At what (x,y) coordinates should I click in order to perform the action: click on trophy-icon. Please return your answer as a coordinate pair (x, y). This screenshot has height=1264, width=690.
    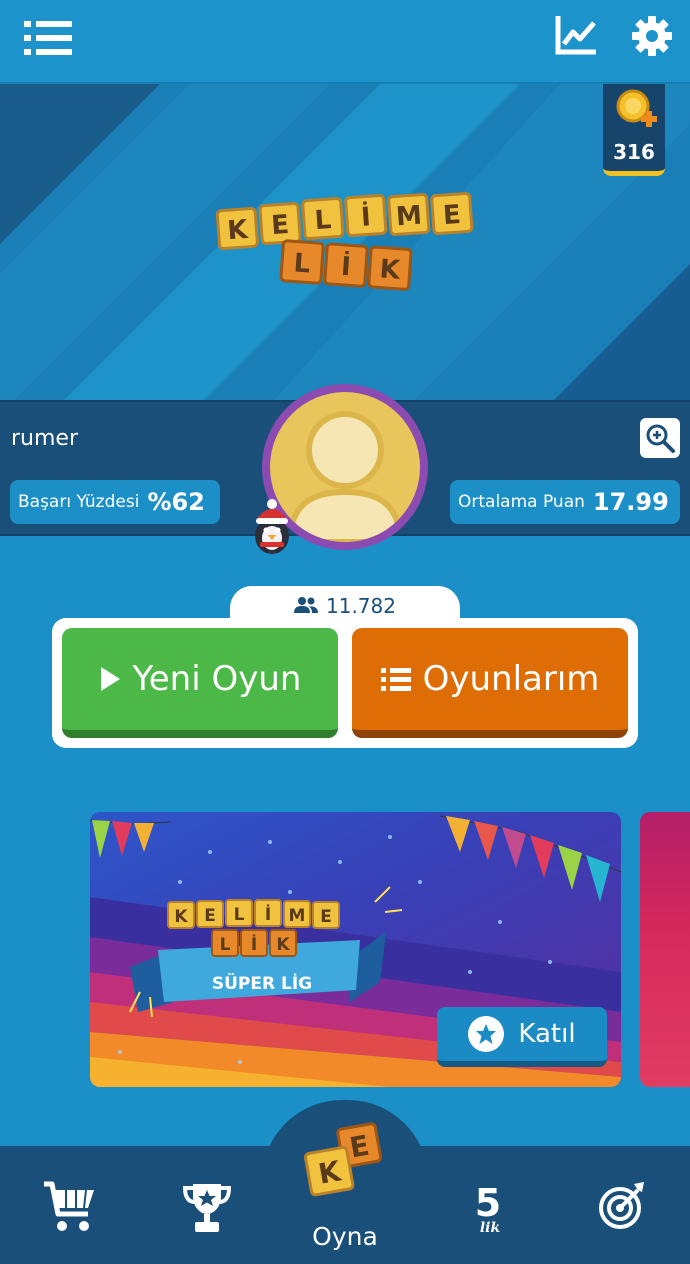
    Looking at the image, I should click on (207, 1208).